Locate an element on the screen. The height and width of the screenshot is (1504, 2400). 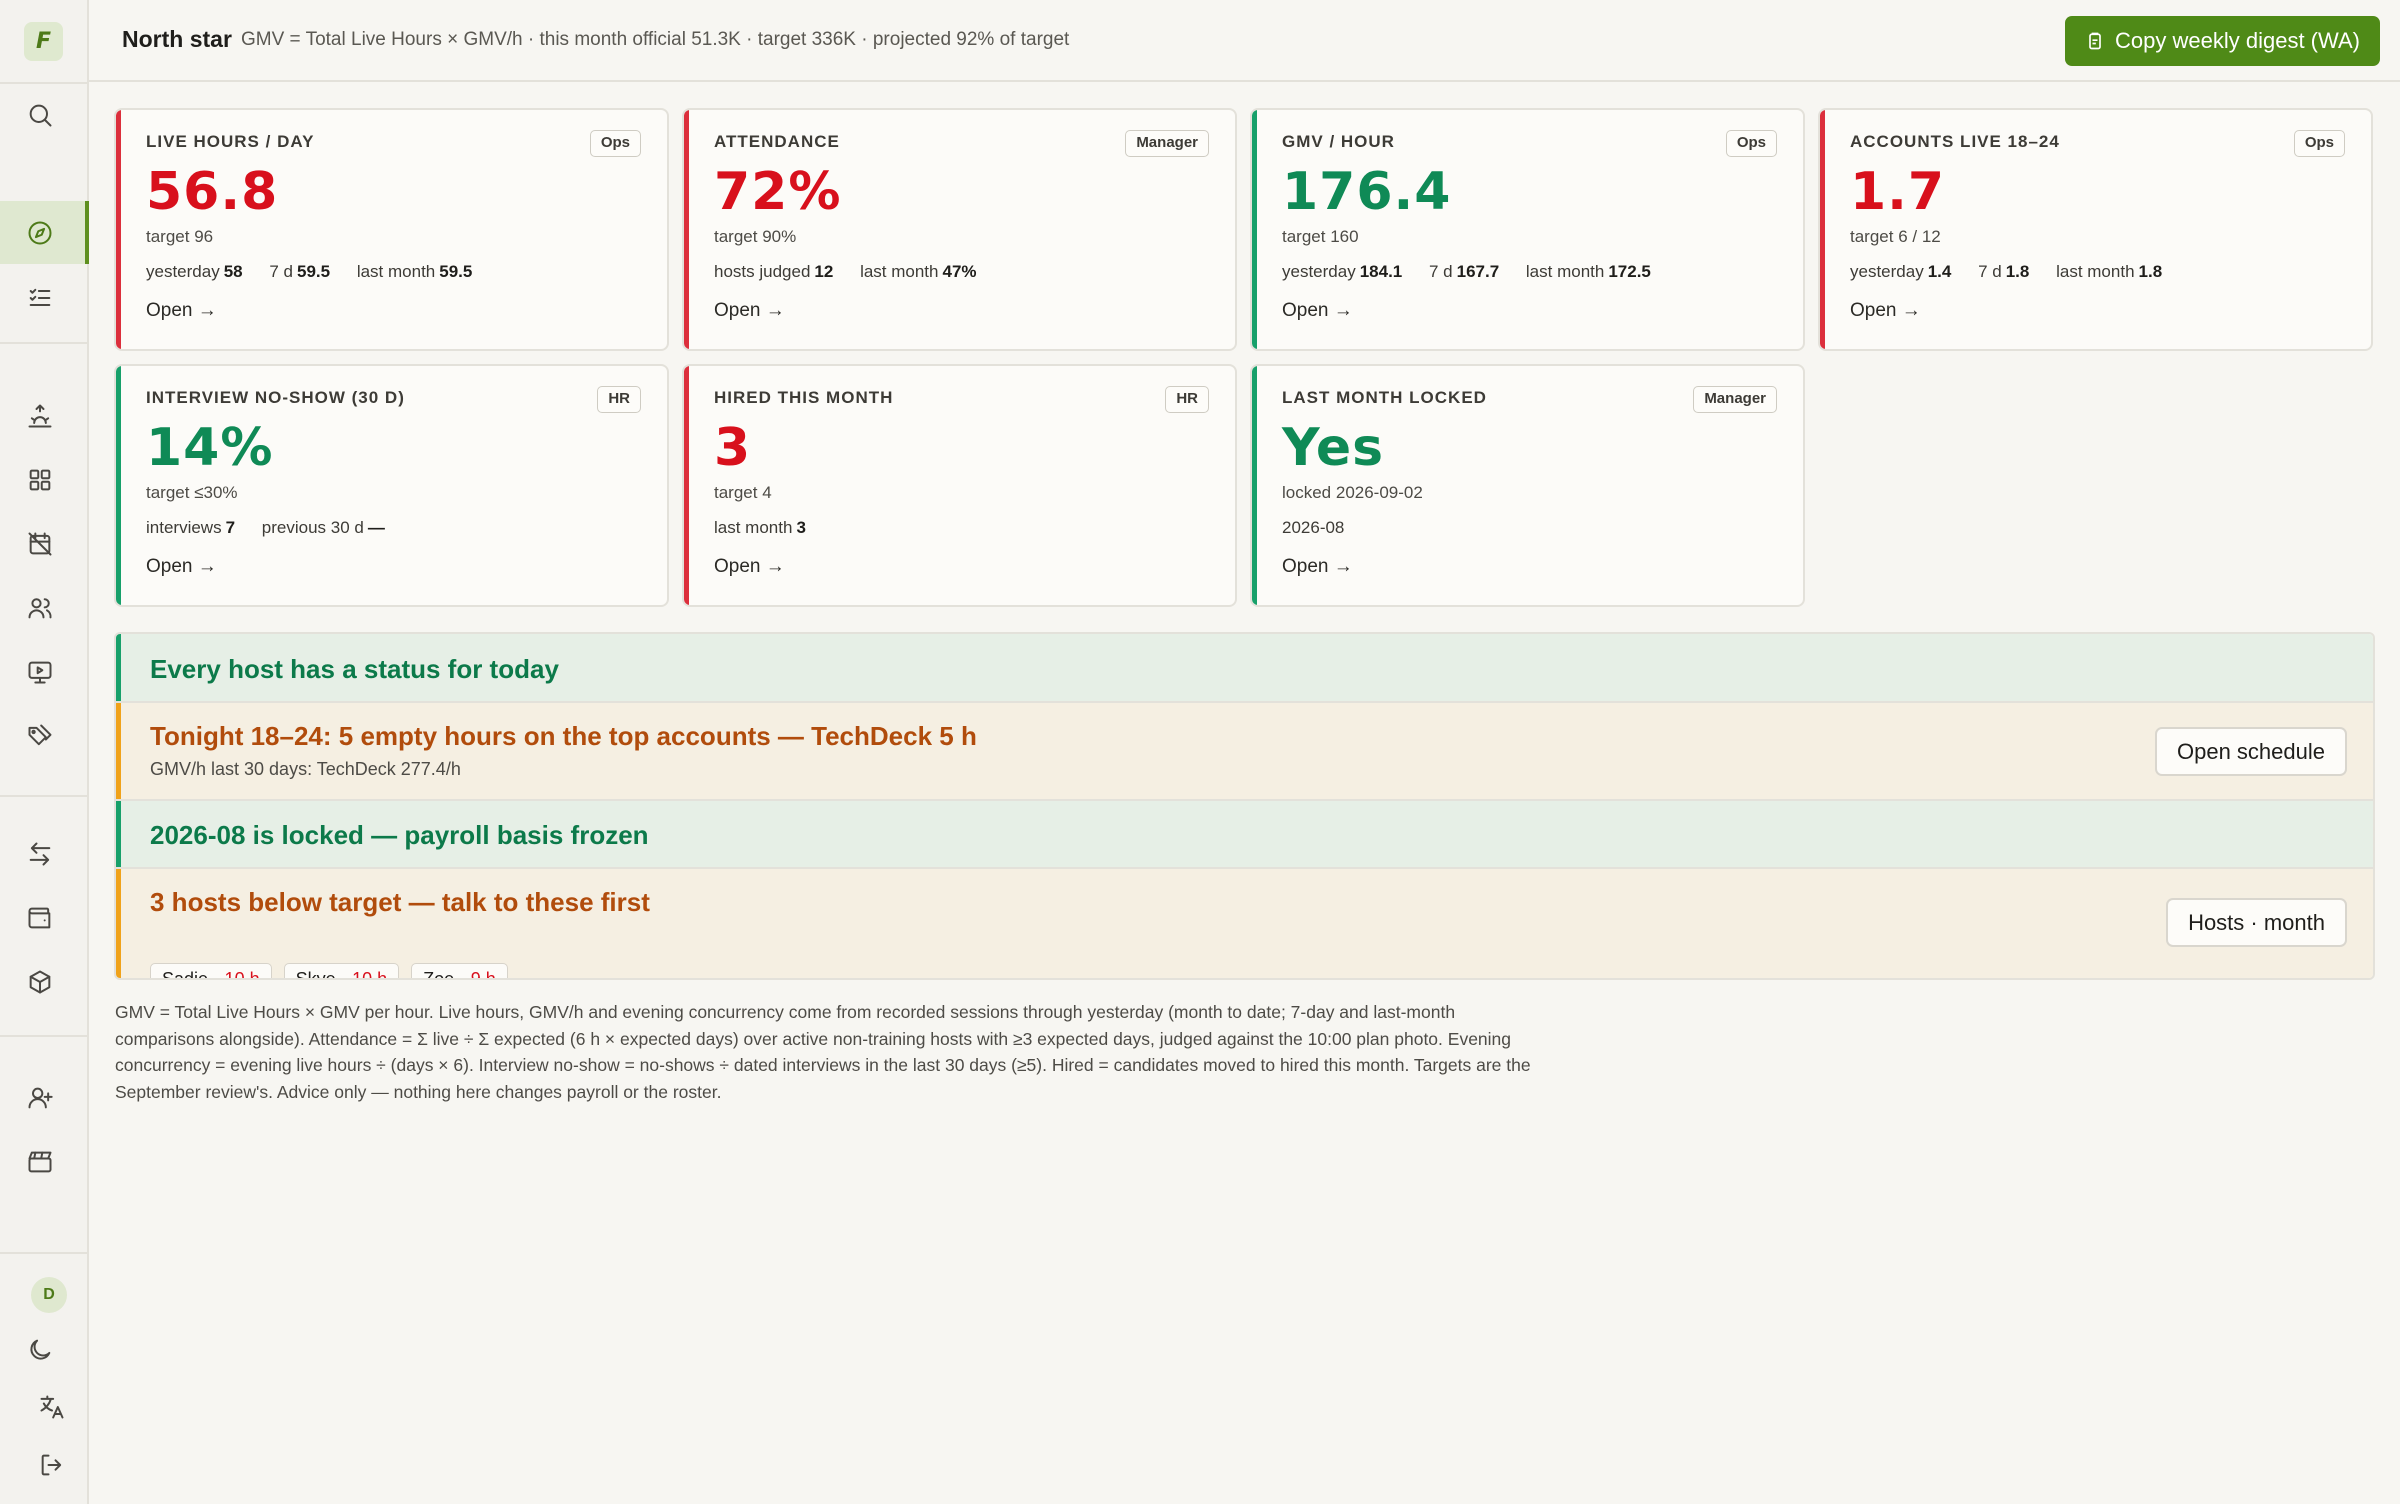
alert-subtitle: GMV/h last 30 days: TechDeck 277.4/h is located at coordinates (305, 769).